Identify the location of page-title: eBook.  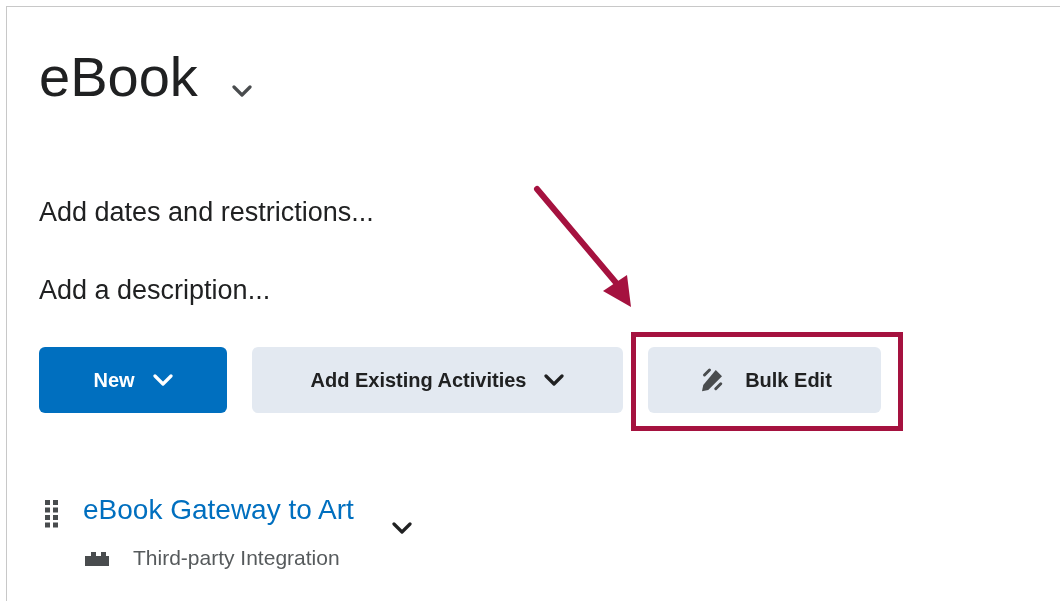
(118, 77).